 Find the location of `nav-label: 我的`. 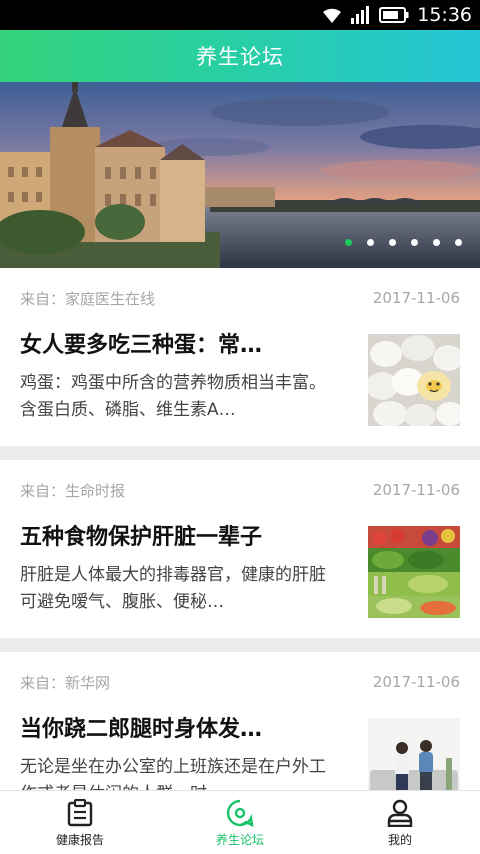

nav-label: 我的 is located at coordinates (399, 840).